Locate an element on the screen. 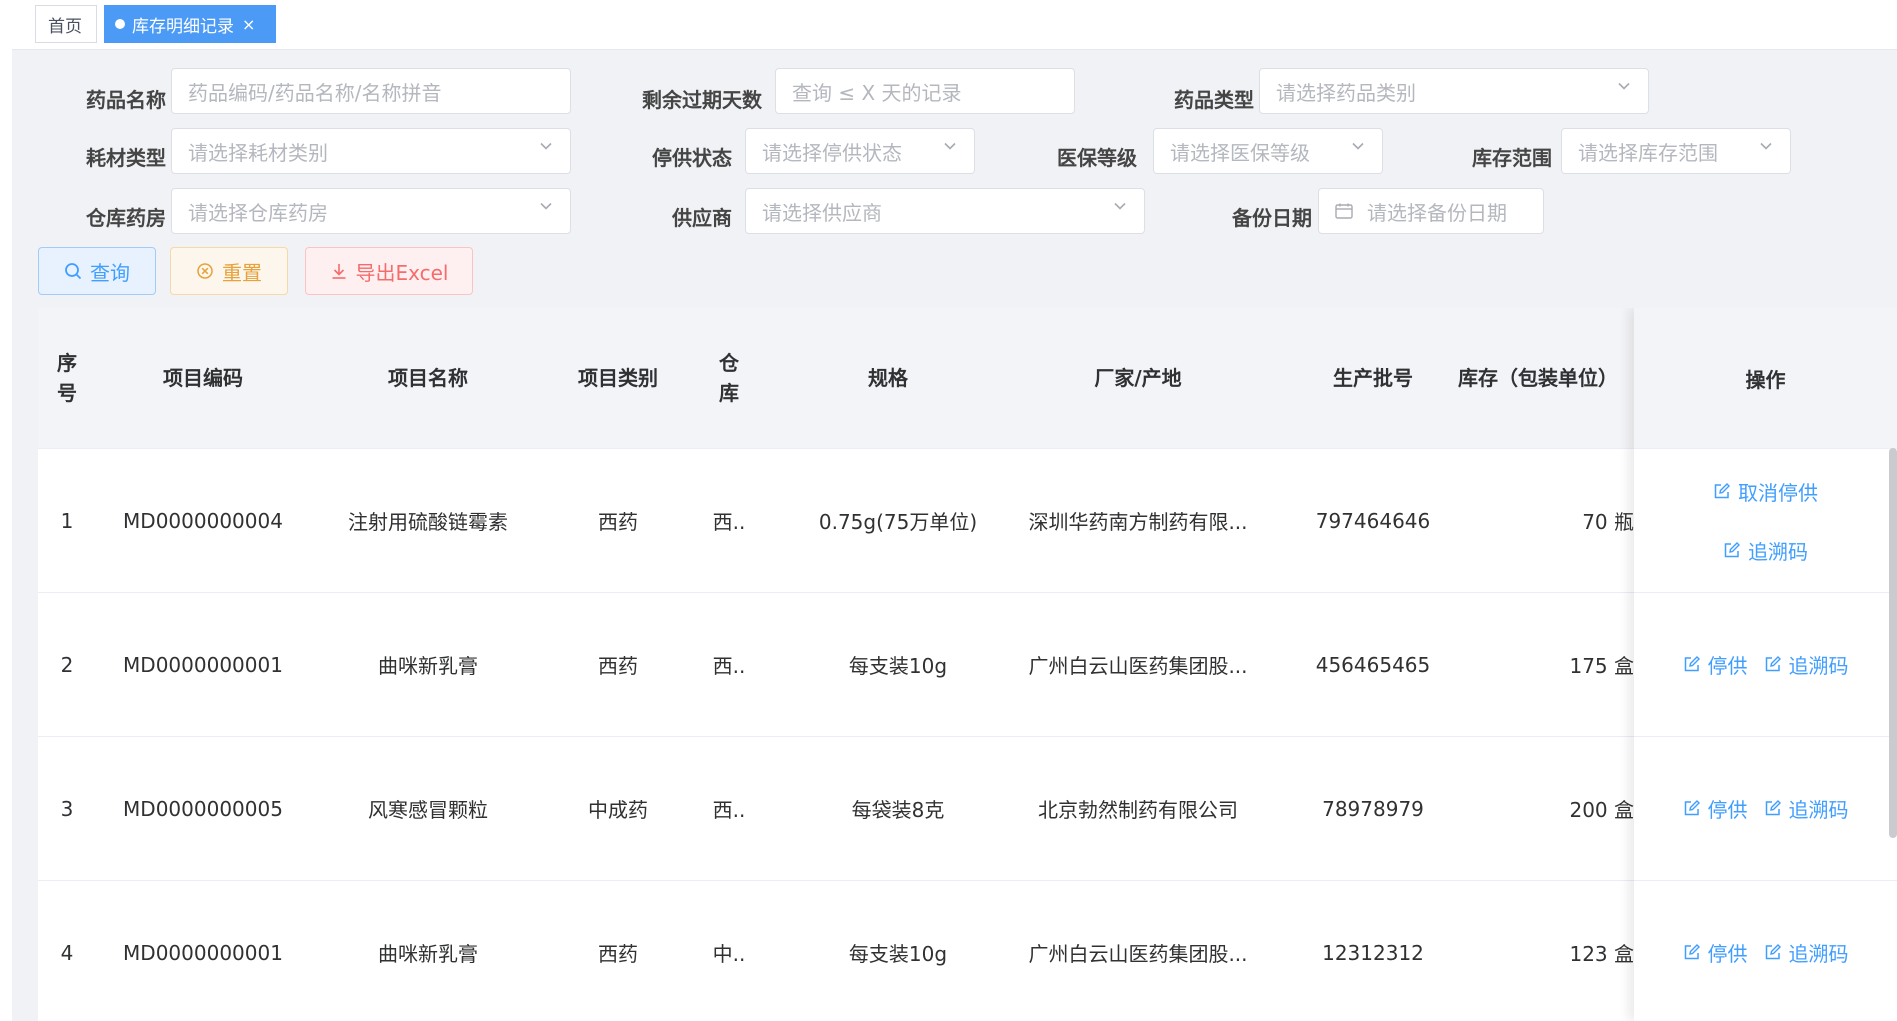  cell-code: MD0000000005 is located at coordinates (203, 808).